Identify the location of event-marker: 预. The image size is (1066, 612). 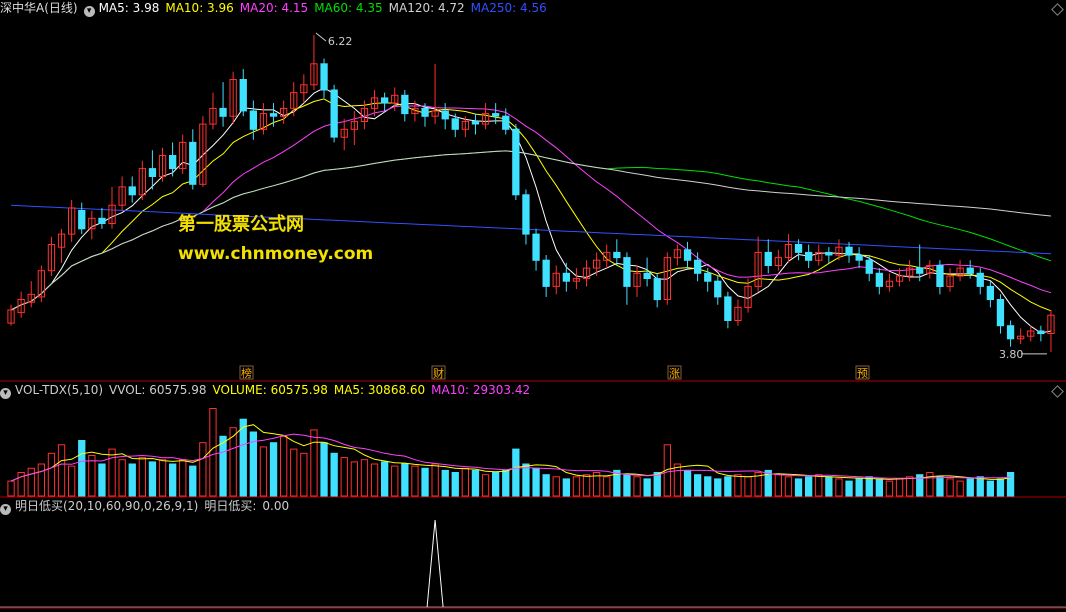
(862, 373).